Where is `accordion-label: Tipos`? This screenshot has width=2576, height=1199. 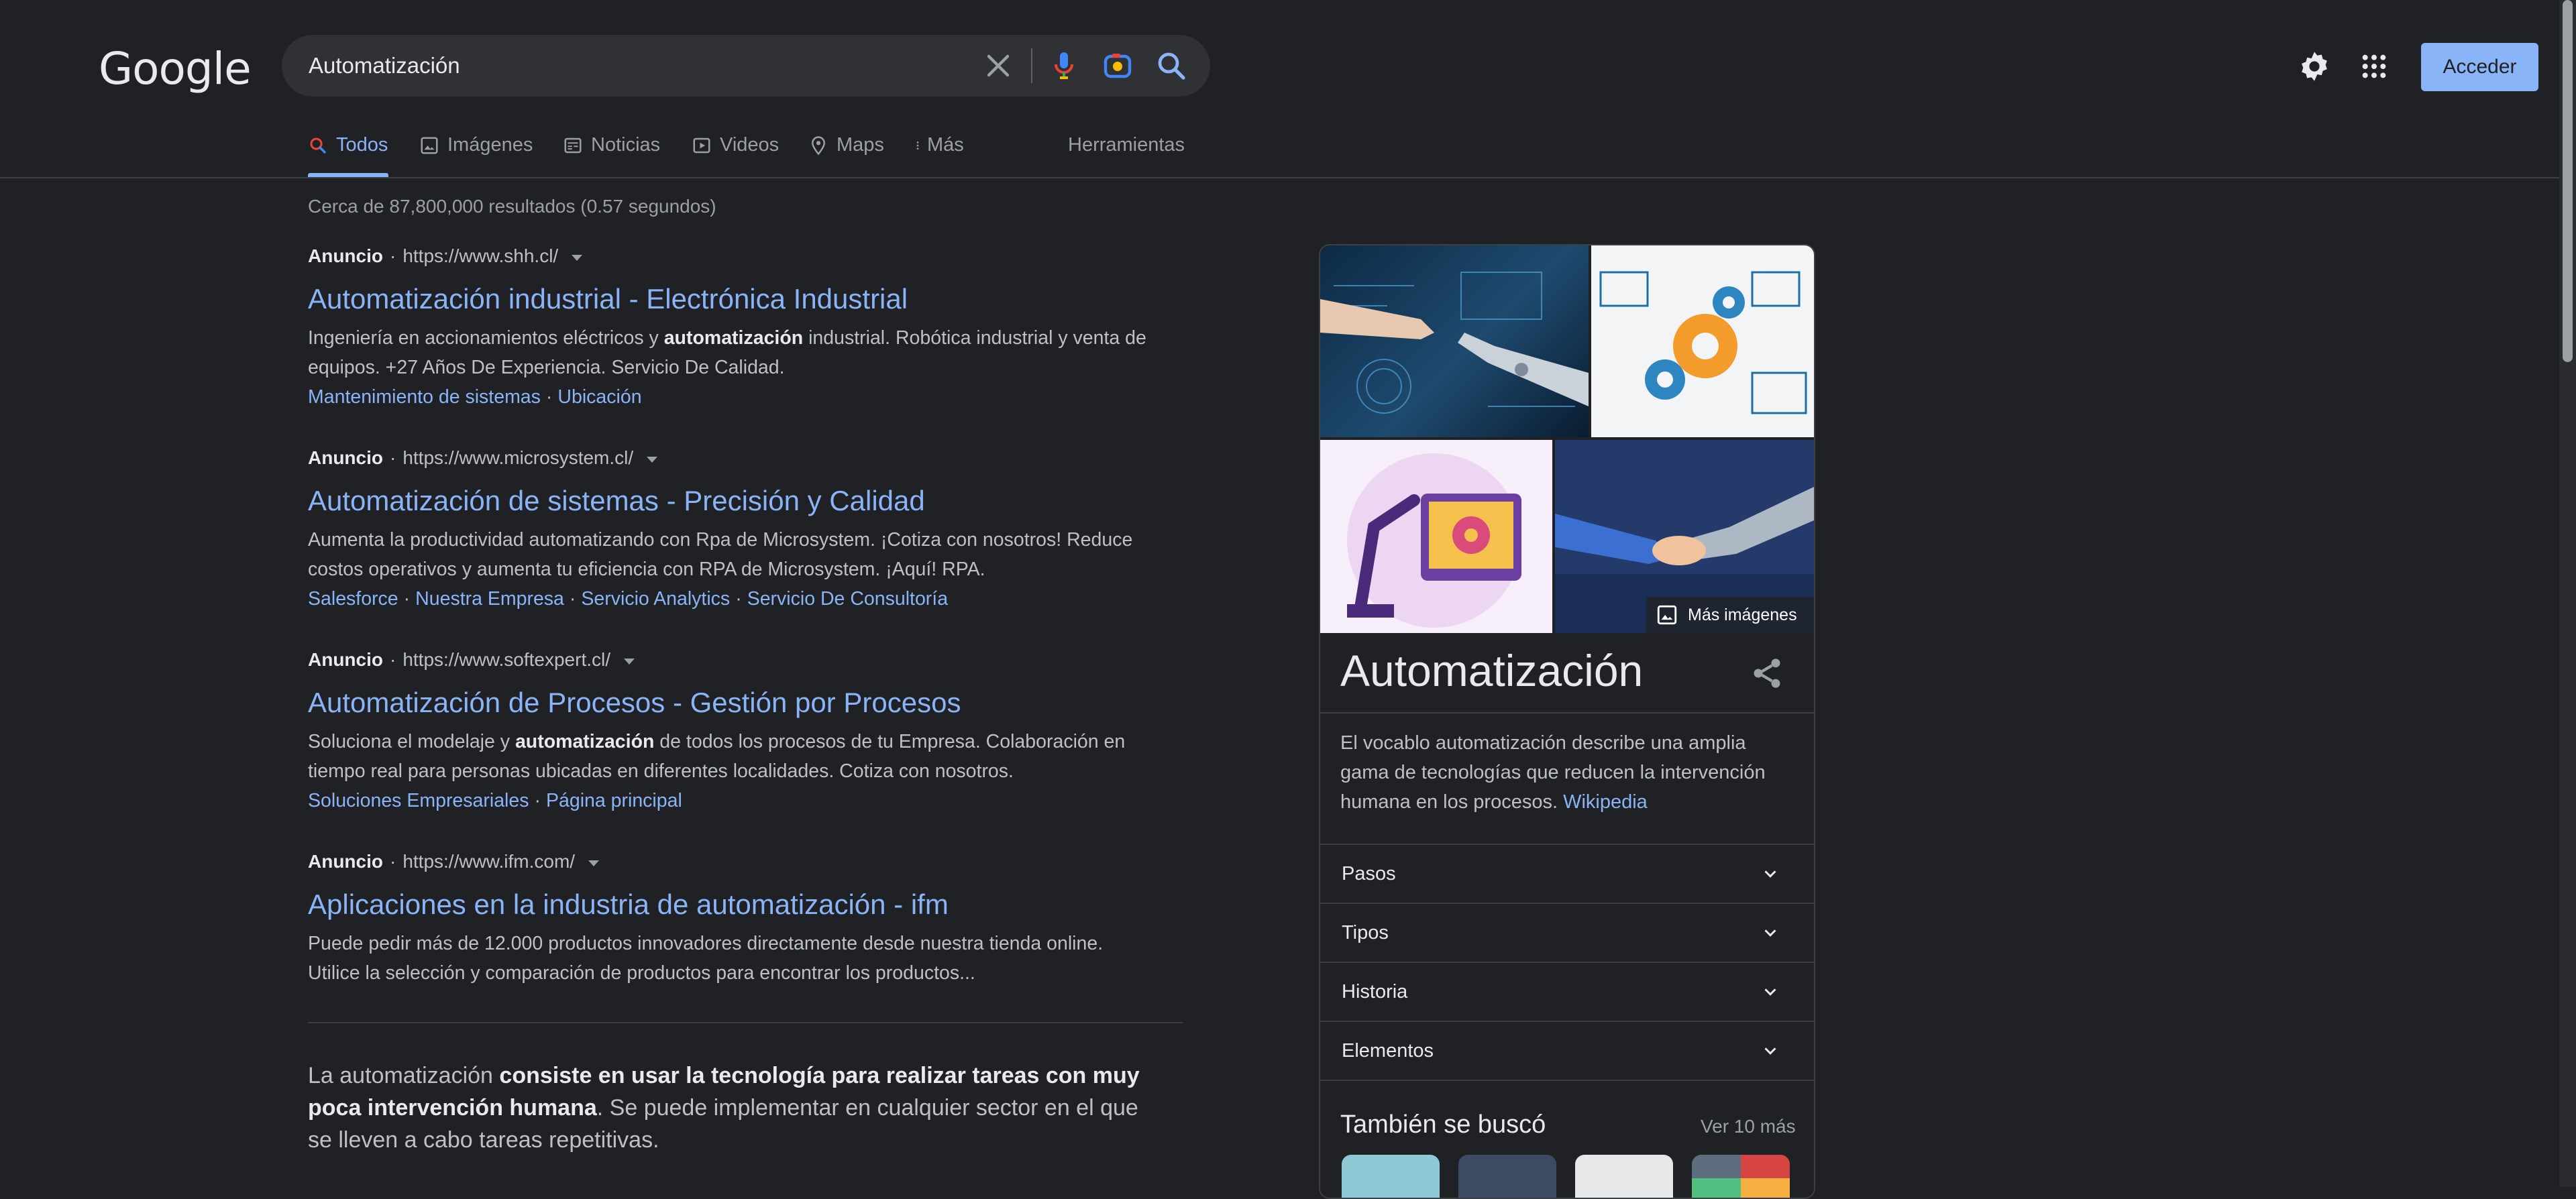 accordion-label: Tipos is located at coordinates (1365, 933).